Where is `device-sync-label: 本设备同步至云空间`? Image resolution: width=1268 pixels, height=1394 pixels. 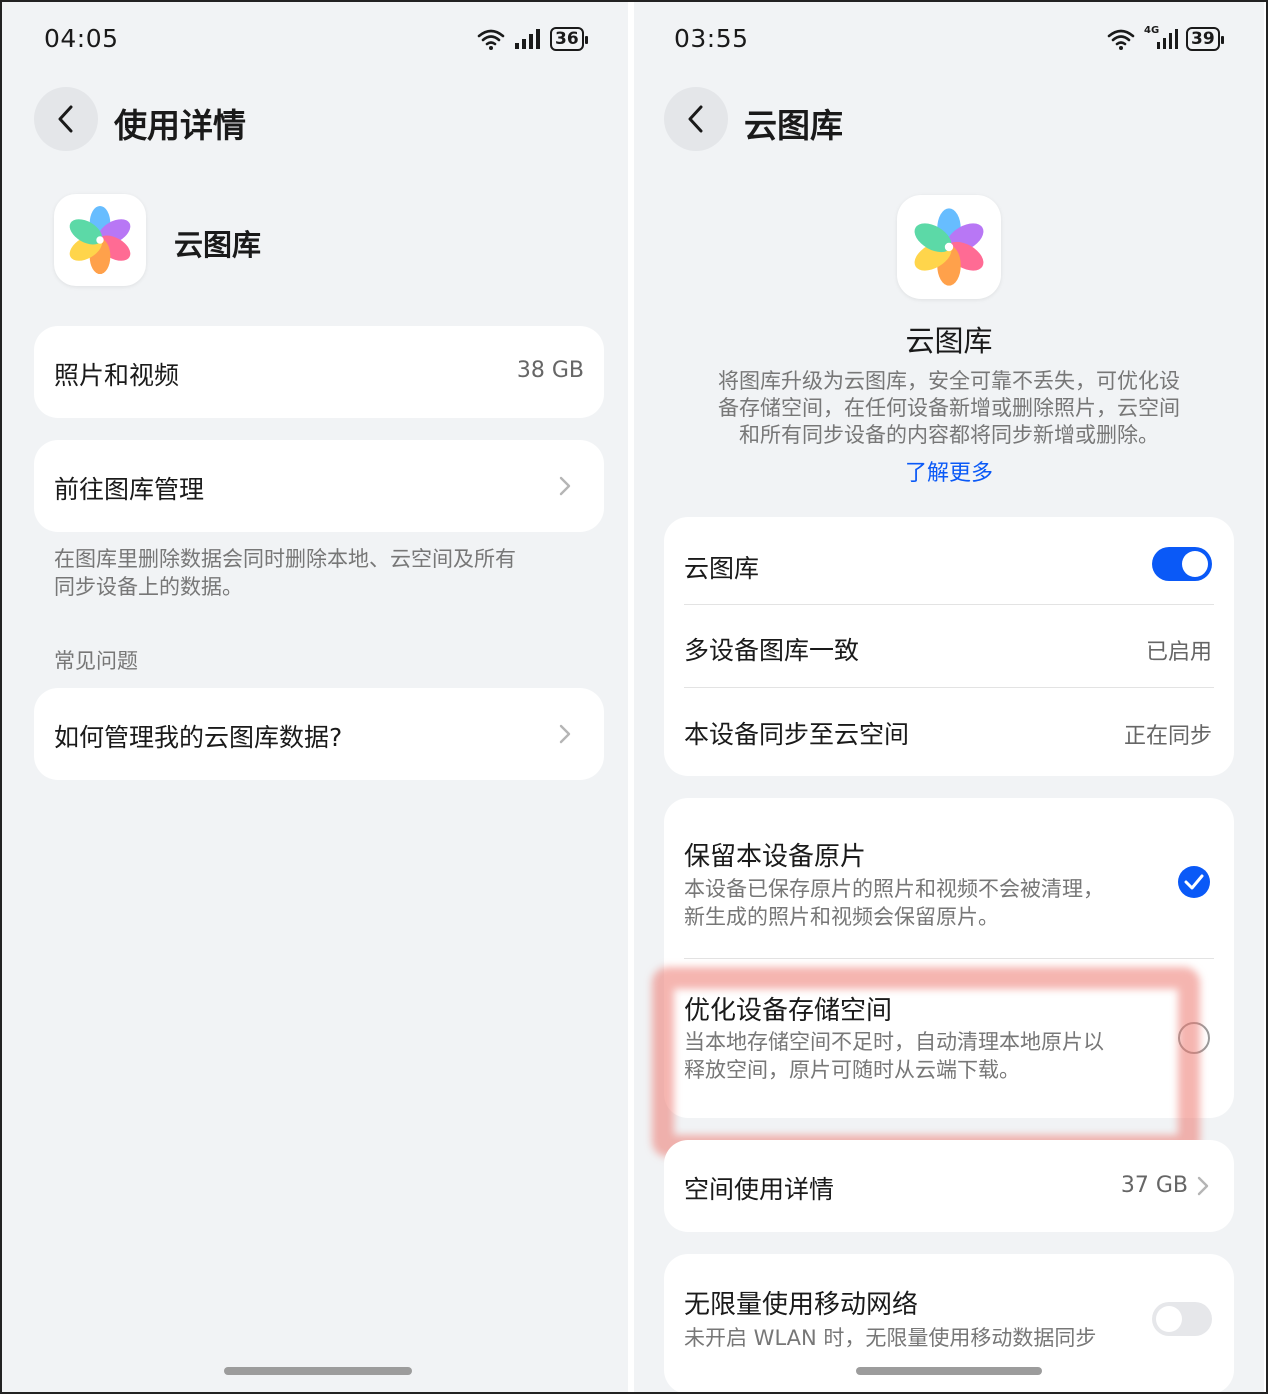
device-sync-label: 本设备同步至云空间 is located at coordinates (796, 733).